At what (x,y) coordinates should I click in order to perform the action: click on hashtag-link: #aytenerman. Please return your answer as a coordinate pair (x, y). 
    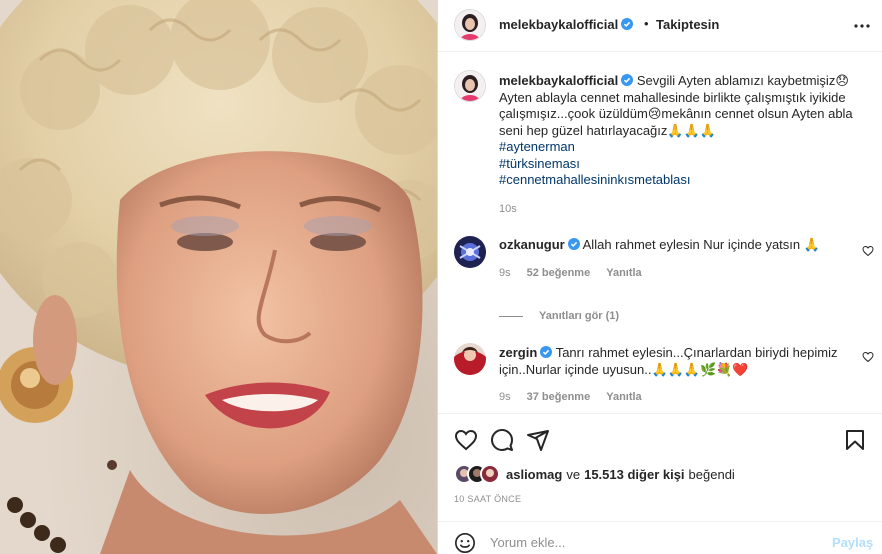
    Looking at the image, I should click on (681, 147).